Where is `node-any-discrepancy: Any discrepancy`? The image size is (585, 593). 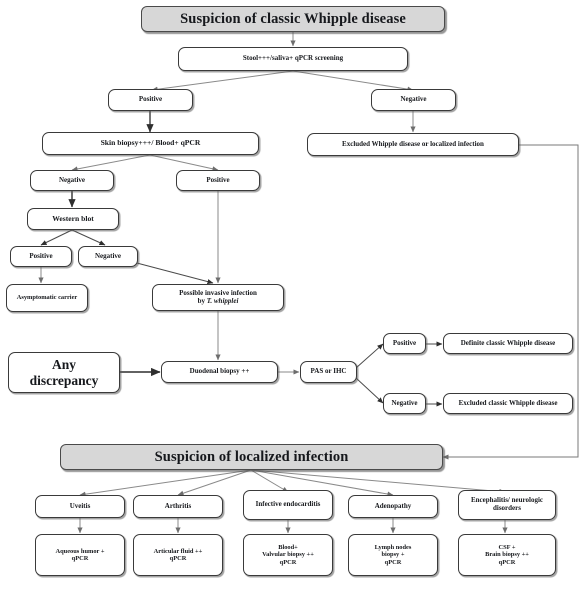 node-any-discrepancy: Any discrepancy is located at coordinates (64, 372).